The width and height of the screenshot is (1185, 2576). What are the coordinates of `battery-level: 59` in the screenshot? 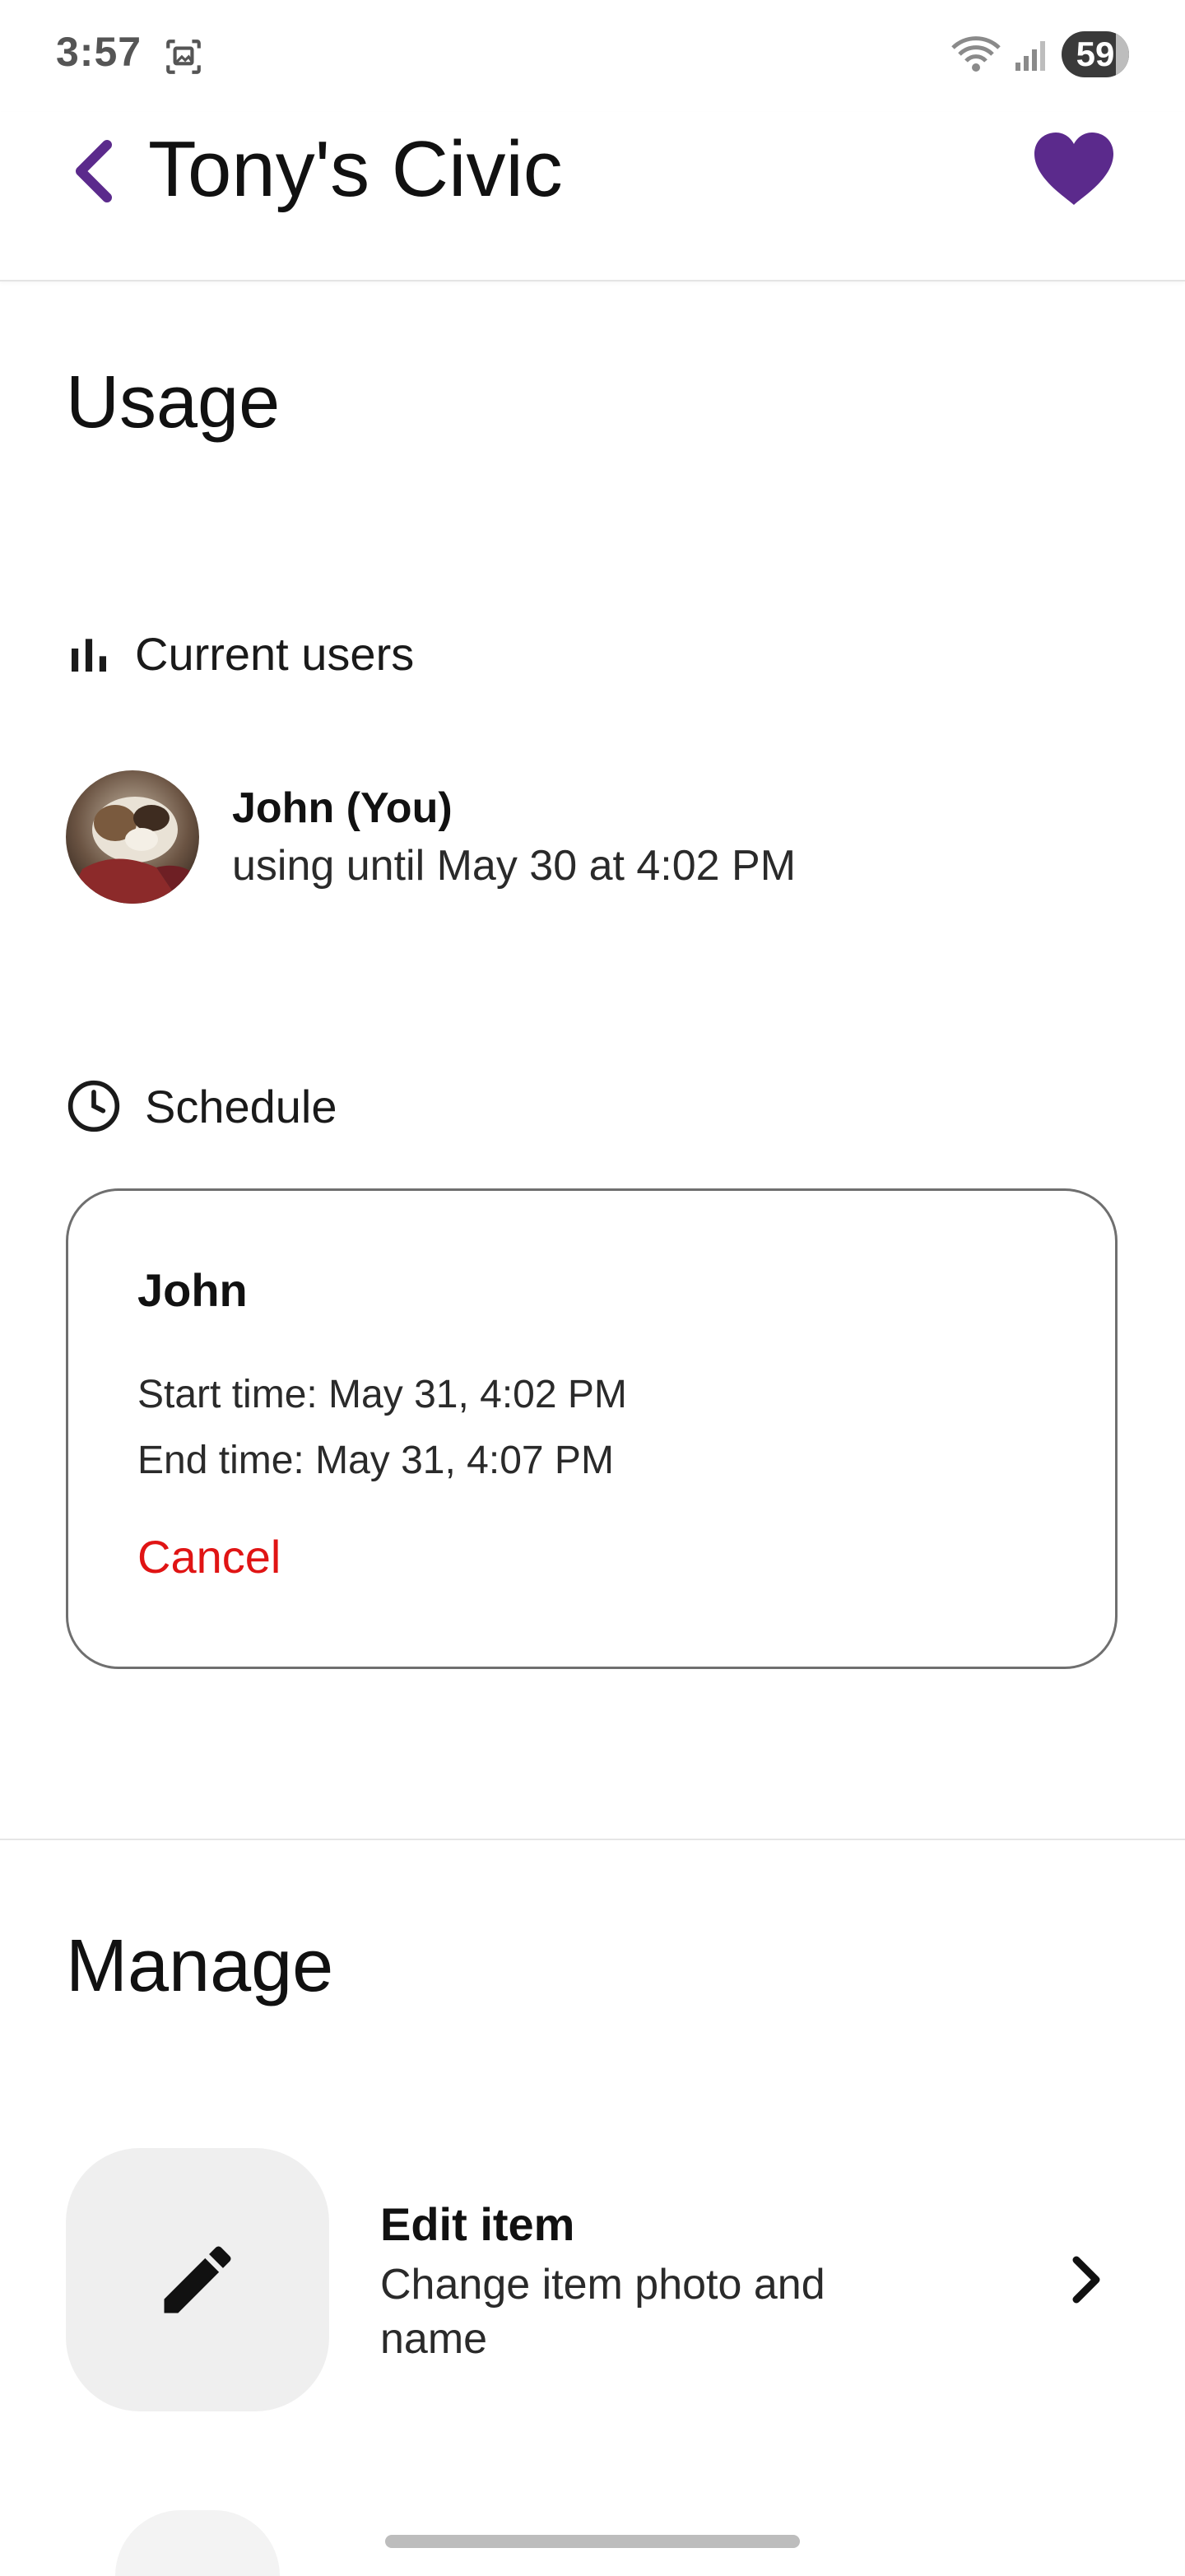 It's located at (1095, 54).